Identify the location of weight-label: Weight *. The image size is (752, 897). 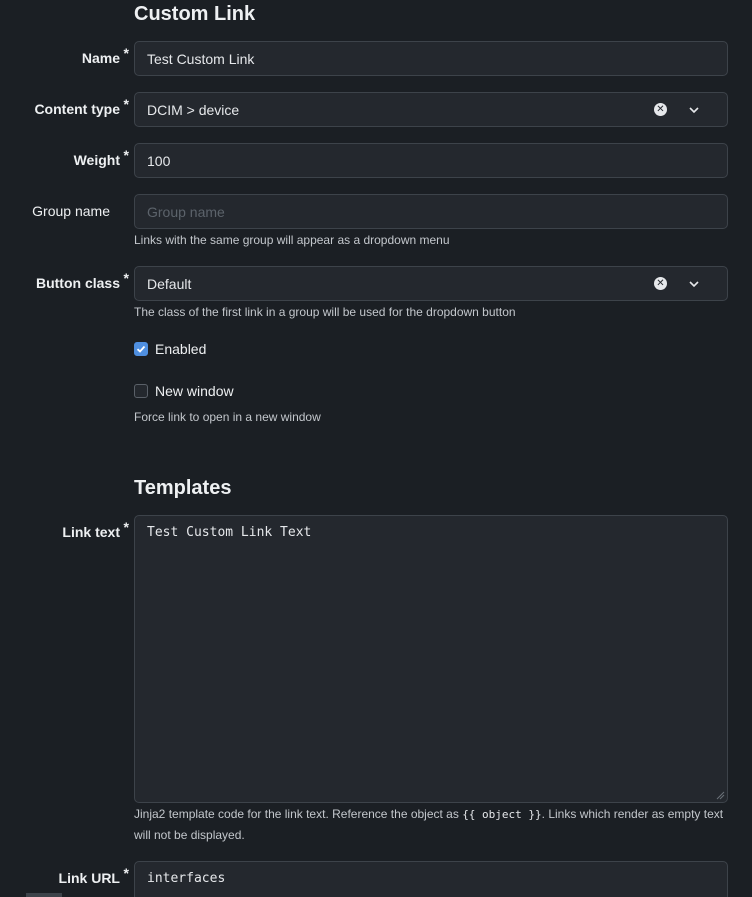
(101, 157).